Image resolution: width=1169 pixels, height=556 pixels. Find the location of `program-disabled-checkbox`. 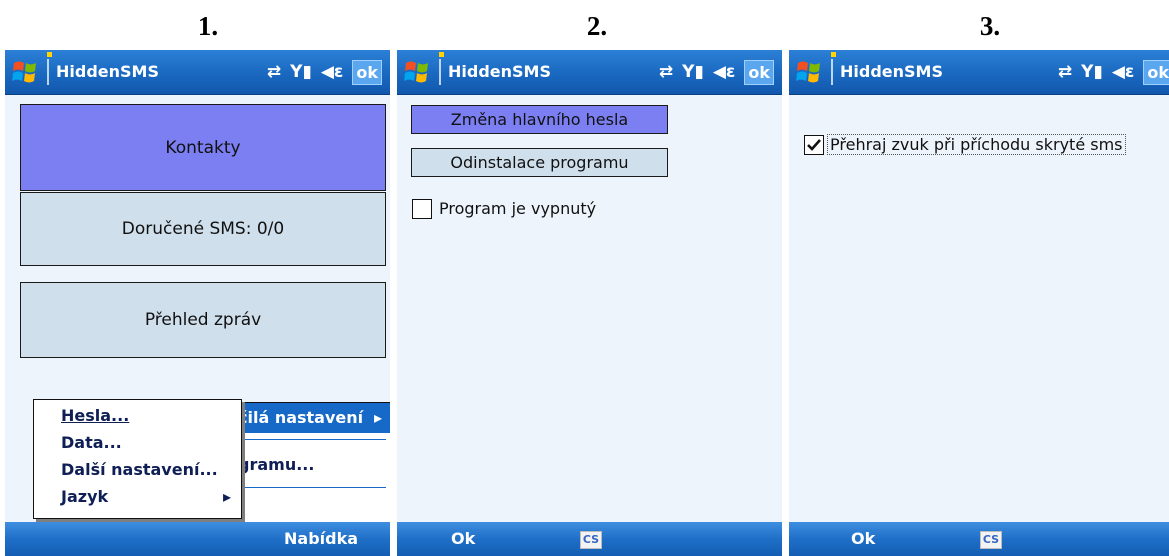

program-disabled-checkbox is located at coordinates (422, 209).